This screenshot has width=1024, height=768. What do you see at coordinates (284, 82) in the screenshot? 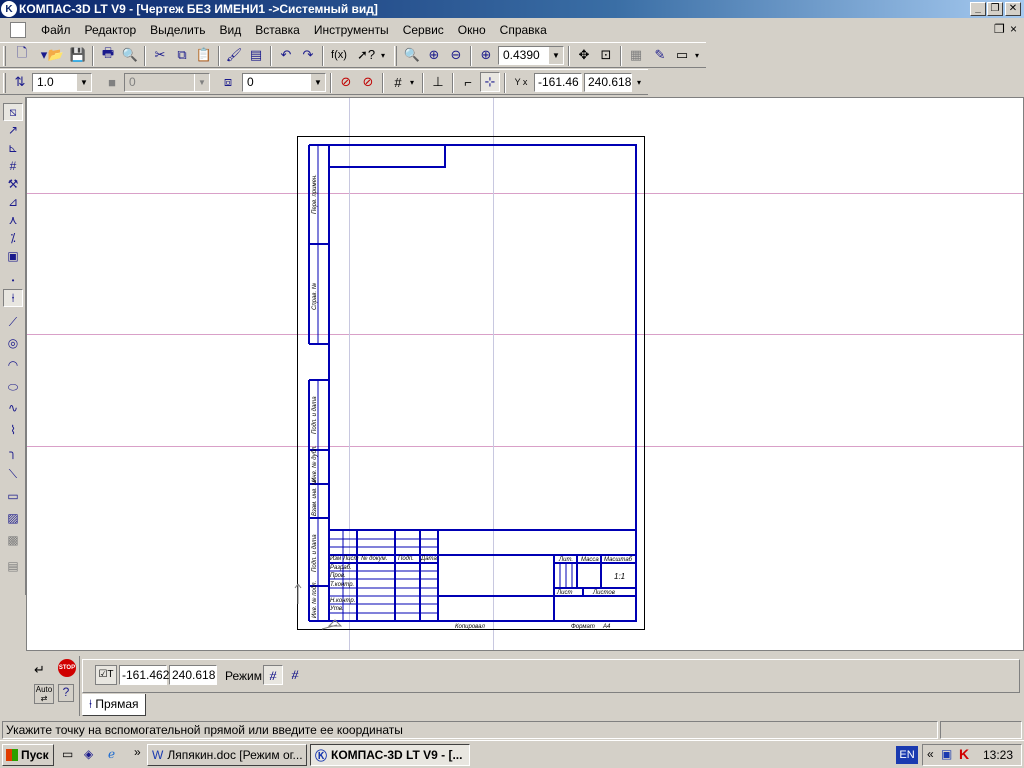
I see `layer-combo: 0 ▼` at bounding box center [284, 82].